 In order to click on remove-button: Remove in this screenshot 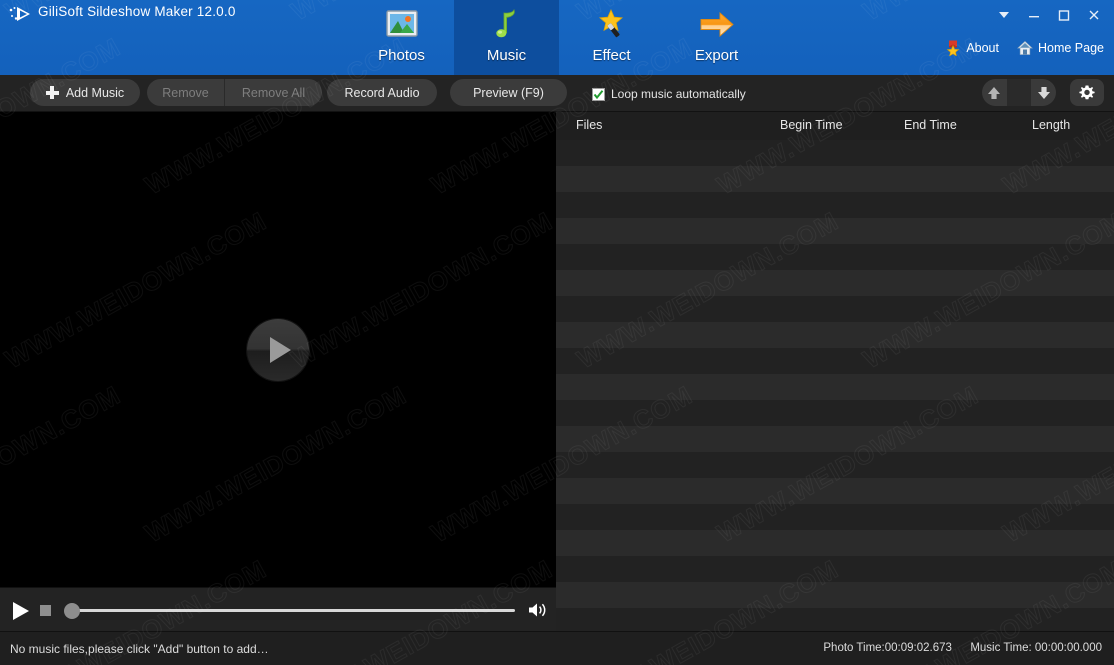, I will do `click(185, 92)`.